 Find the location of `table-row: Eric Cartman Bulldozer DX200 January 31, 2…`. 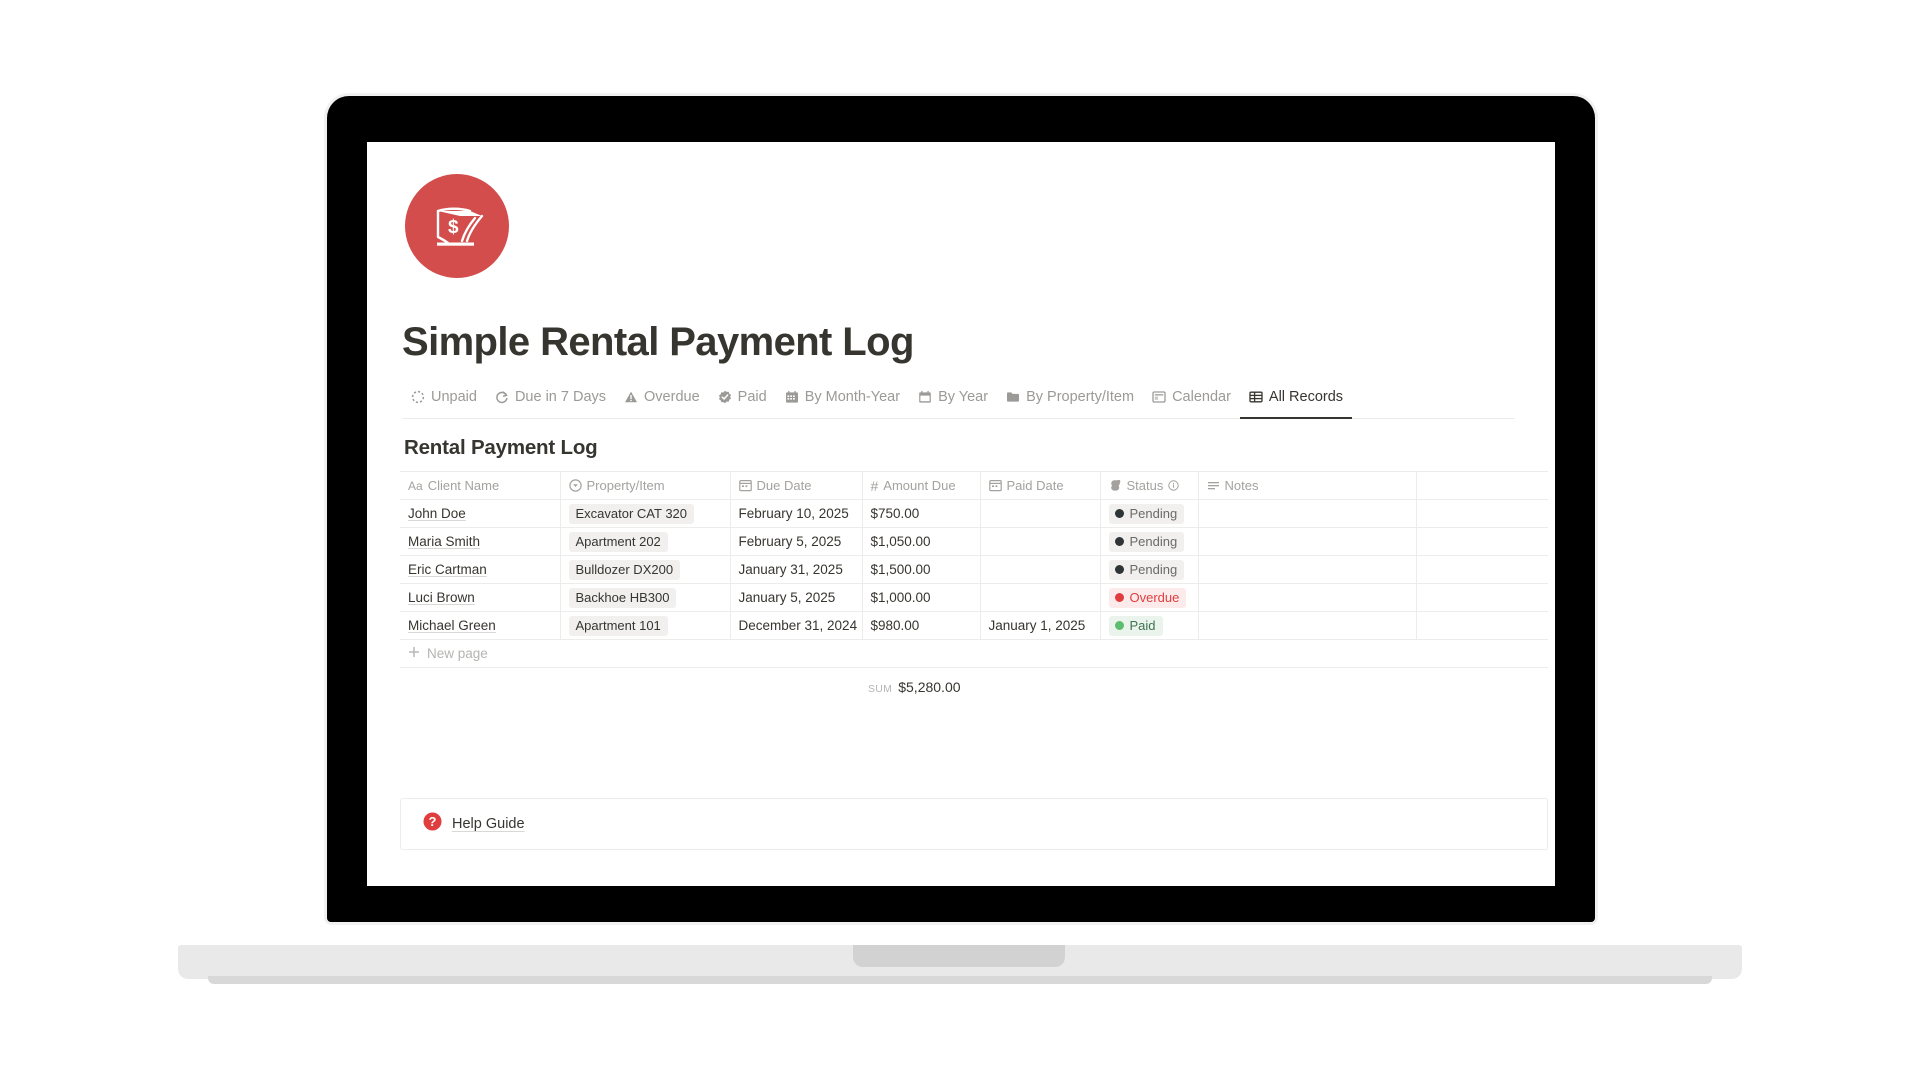

table-row: Eric Cartman Bulldozer DX200 January 31, 2… is located at coordinates (974, 569).